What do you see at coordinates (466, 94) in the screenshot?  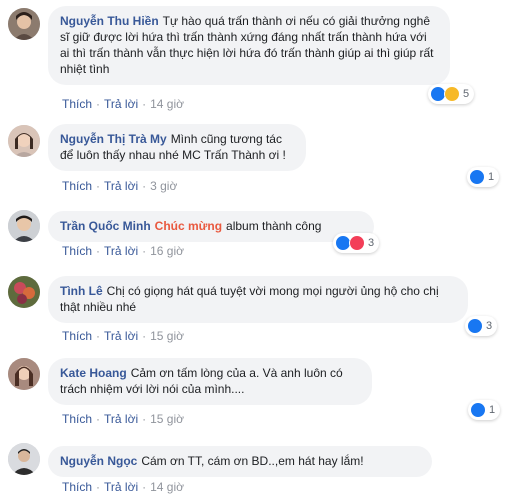 I see `reaction-count: 5` at bounding box center [466, 94].